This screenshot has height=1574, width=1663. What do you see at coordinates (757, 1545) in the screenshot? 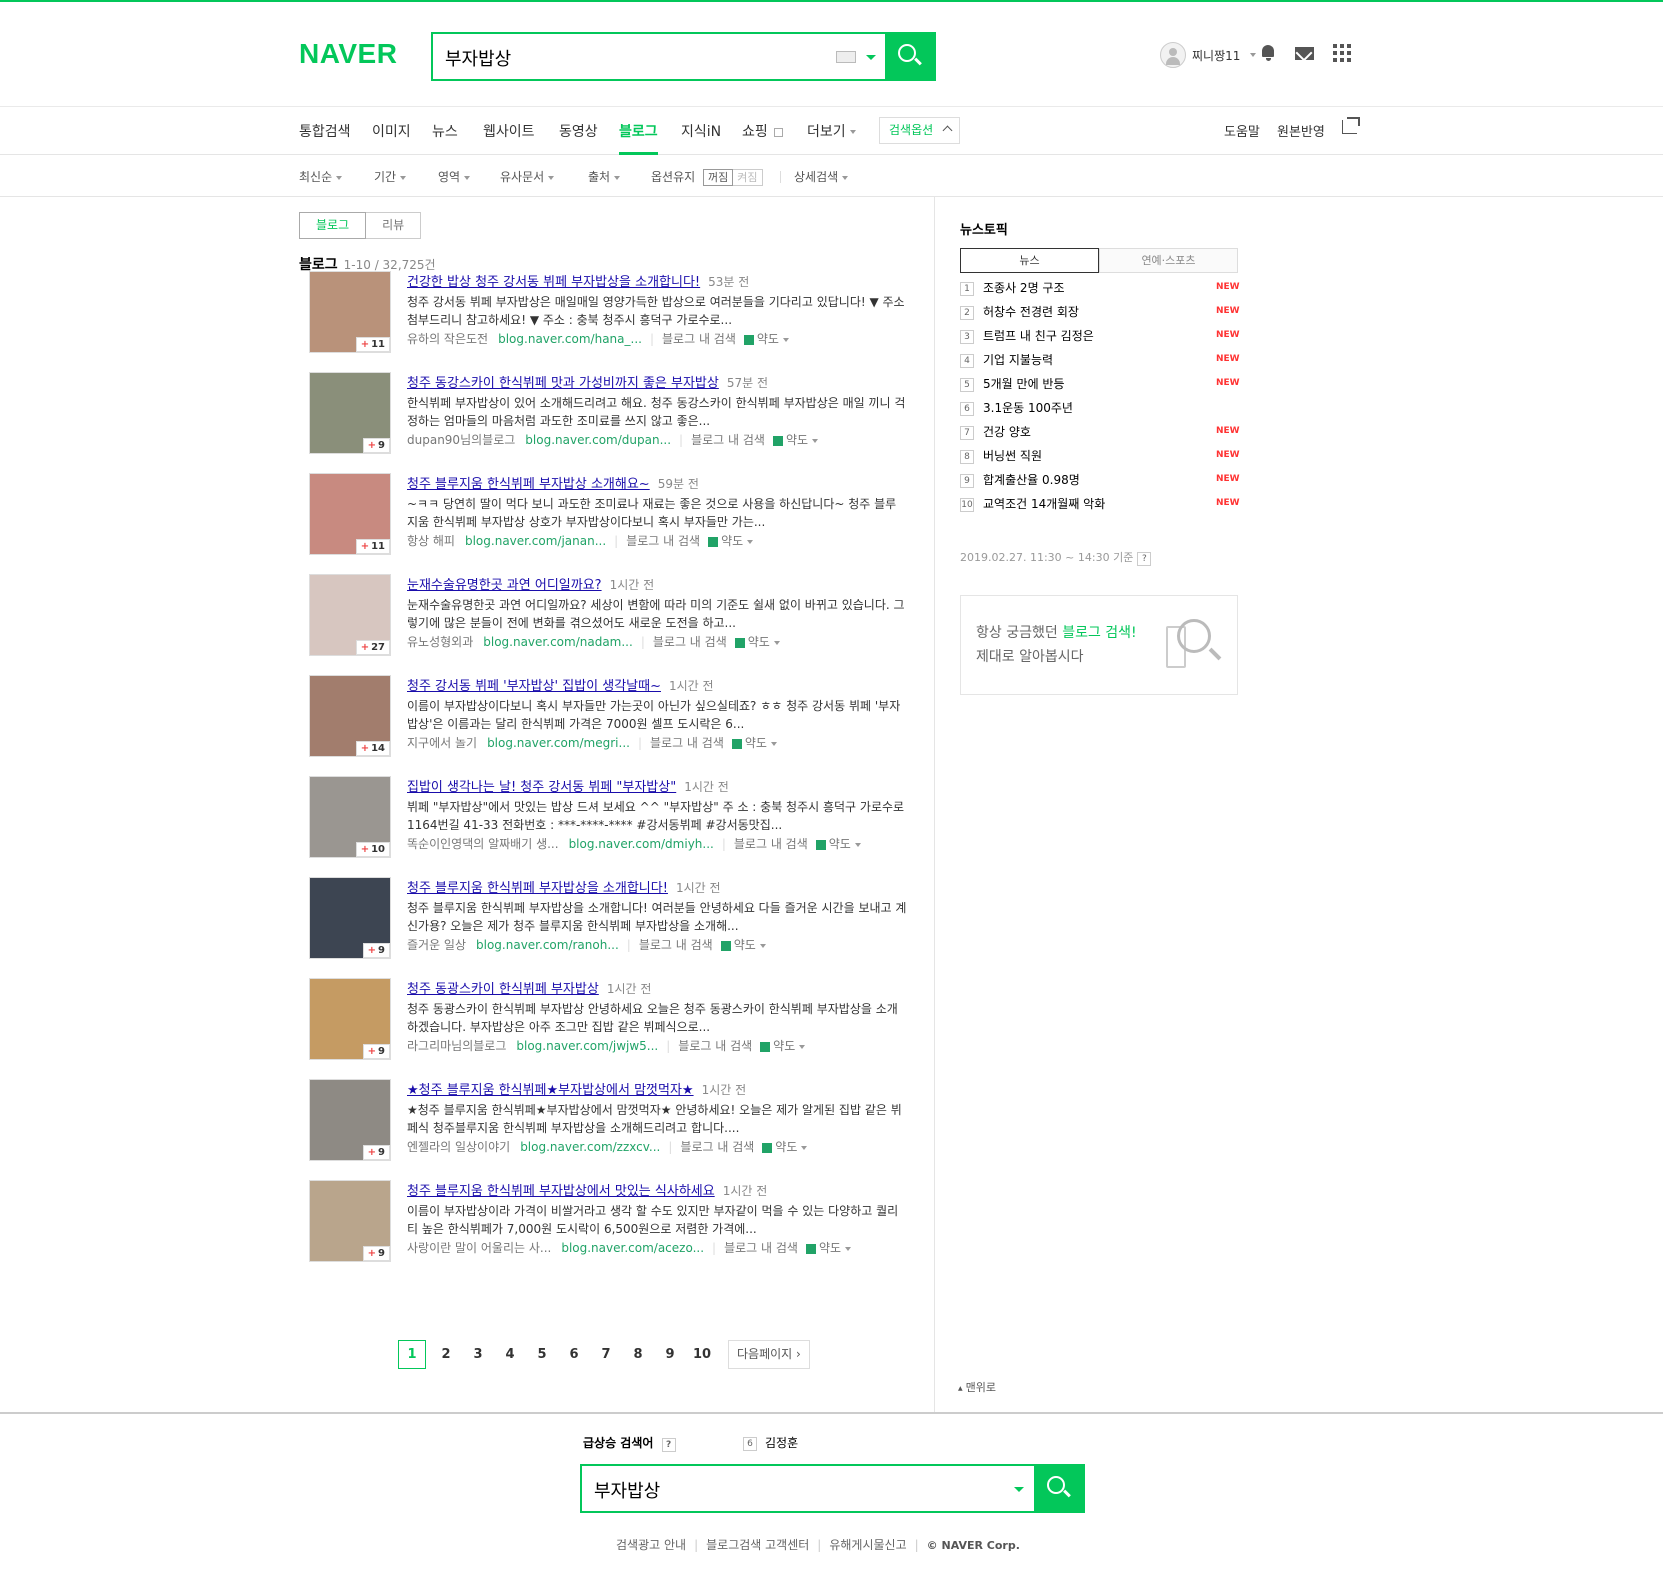
I see `footer-link-help: 블로그검색 고객센터` at bounding box center [757, 1545].